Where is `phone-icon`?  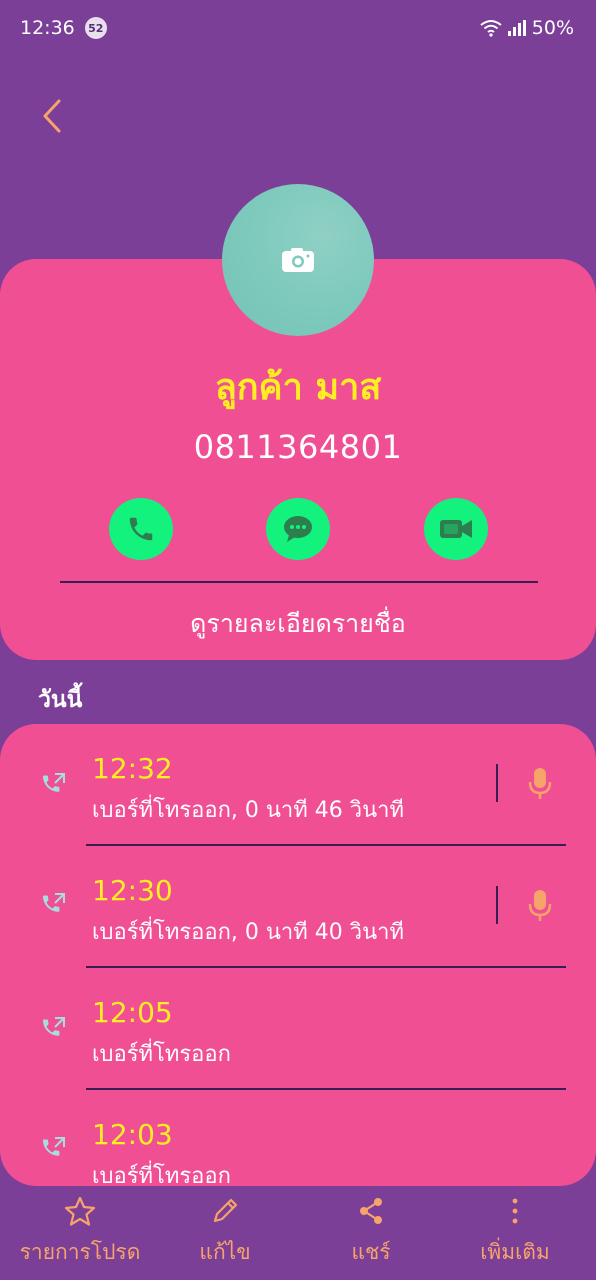
phone-icon is located at coordinates (141, 529).